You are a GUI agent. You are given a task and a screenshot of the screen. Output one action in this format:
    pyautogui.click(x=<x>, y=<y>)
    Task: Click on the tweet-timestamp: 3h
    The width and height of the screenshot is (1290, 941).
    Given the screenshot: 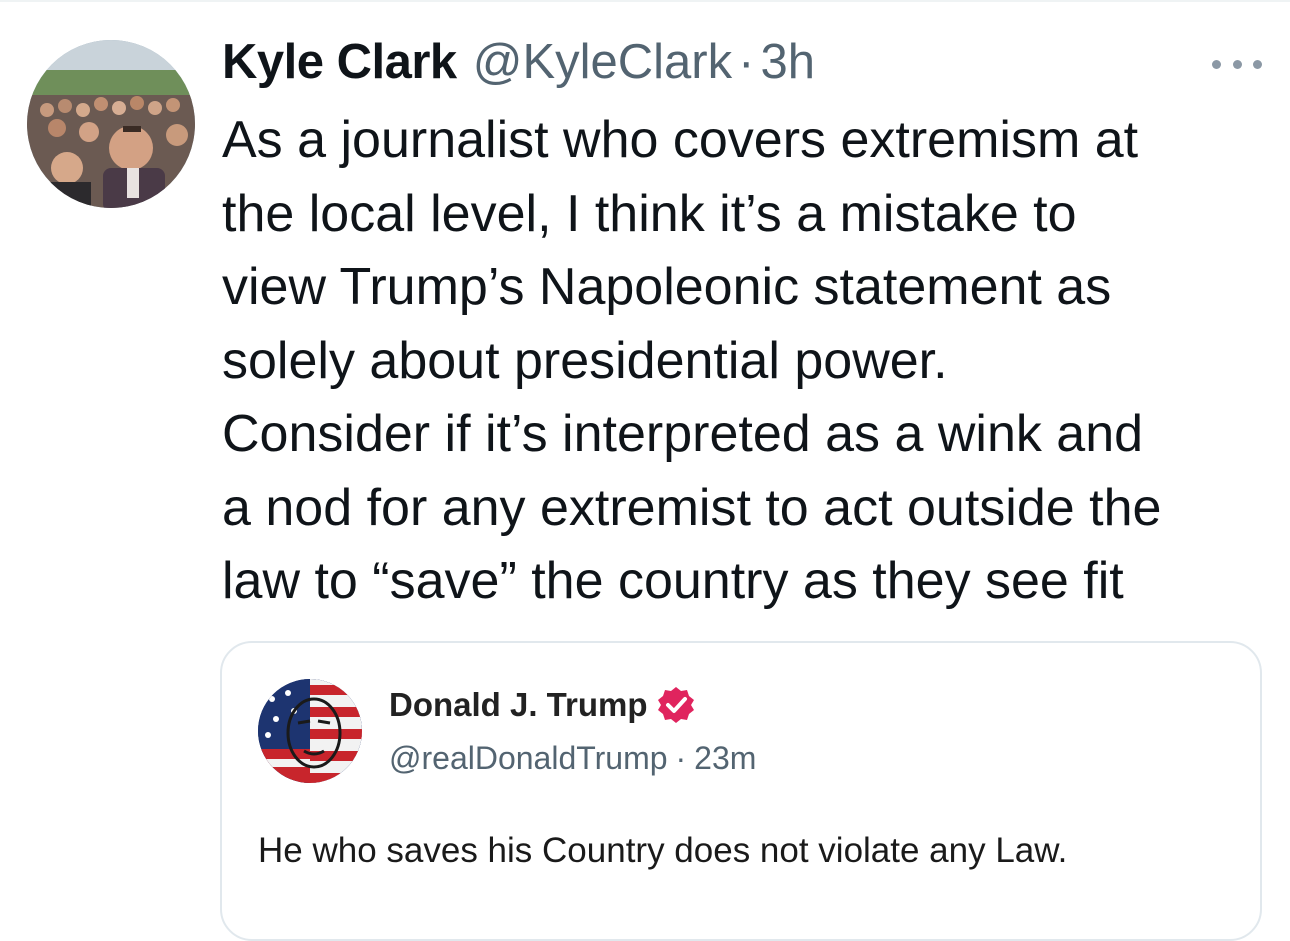 What is the action you would take?
    pyautogui.click(x=787, y=62)
    